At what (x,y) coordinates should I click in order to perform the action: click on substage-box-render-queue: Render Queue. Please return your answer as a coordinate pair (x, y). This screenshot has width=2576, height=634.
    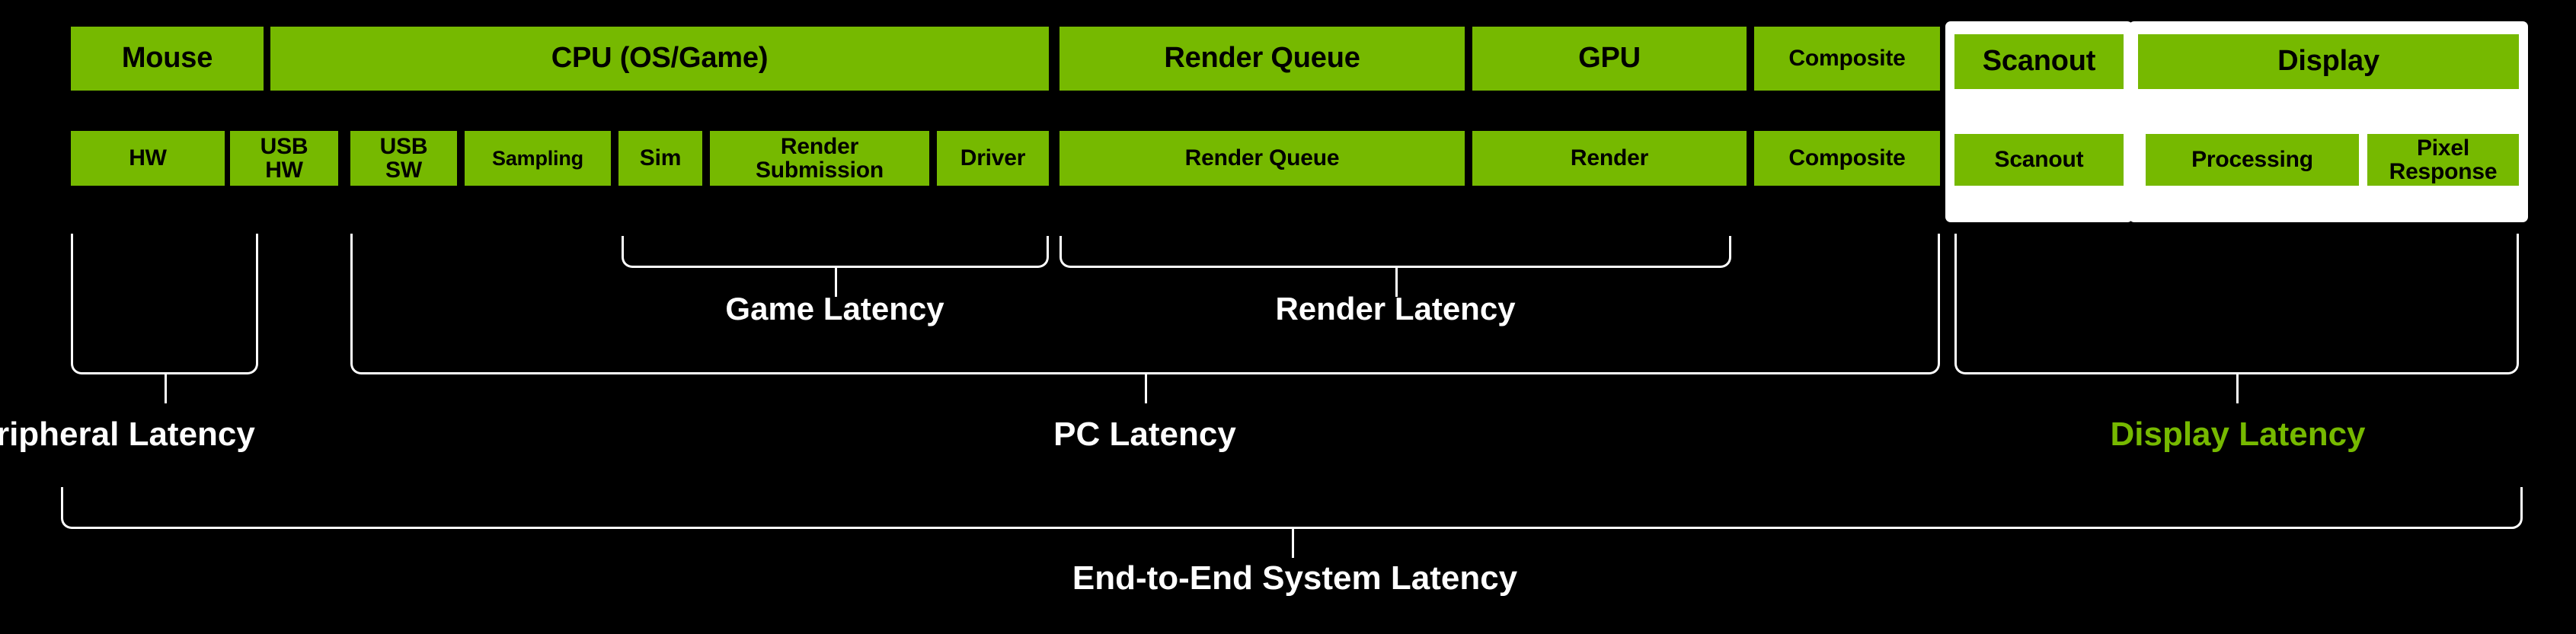
    Looking at the image, I should click on (1262, 158).